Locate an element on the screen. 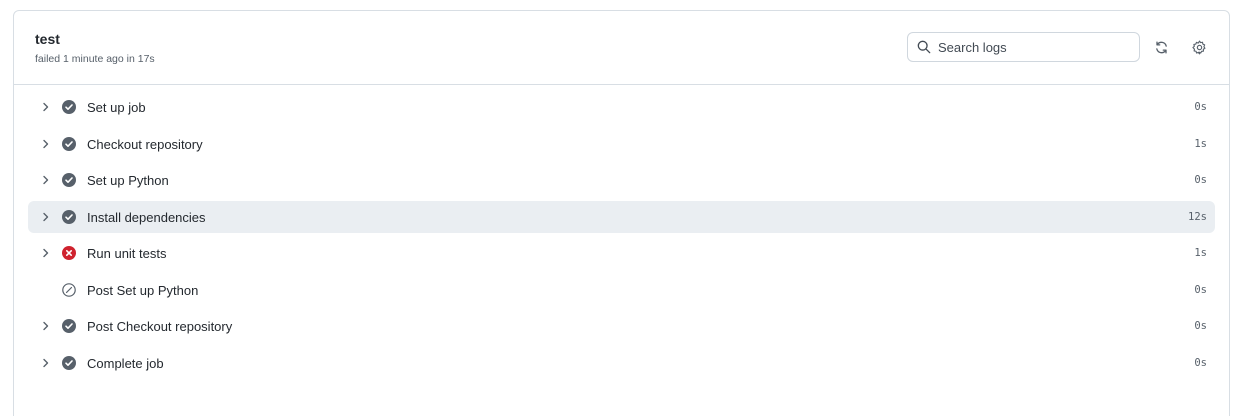 This screenshot has height=416, width=1242. step-row: Post Set up Python 0s is located at coordinates (621, 290).